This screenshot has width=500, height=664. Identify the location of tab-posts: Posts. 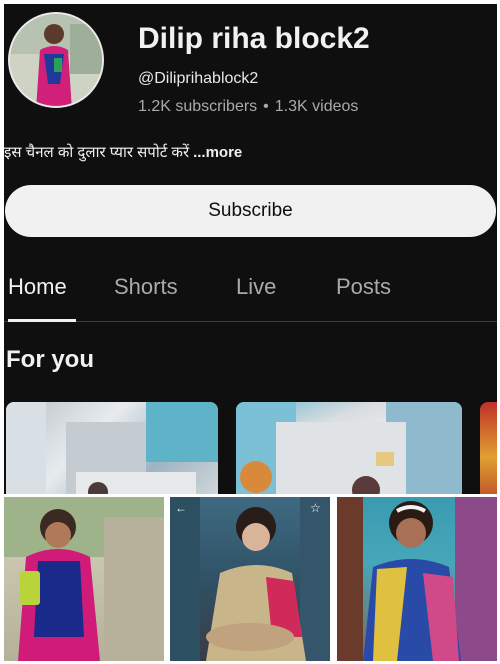
(363, 287).